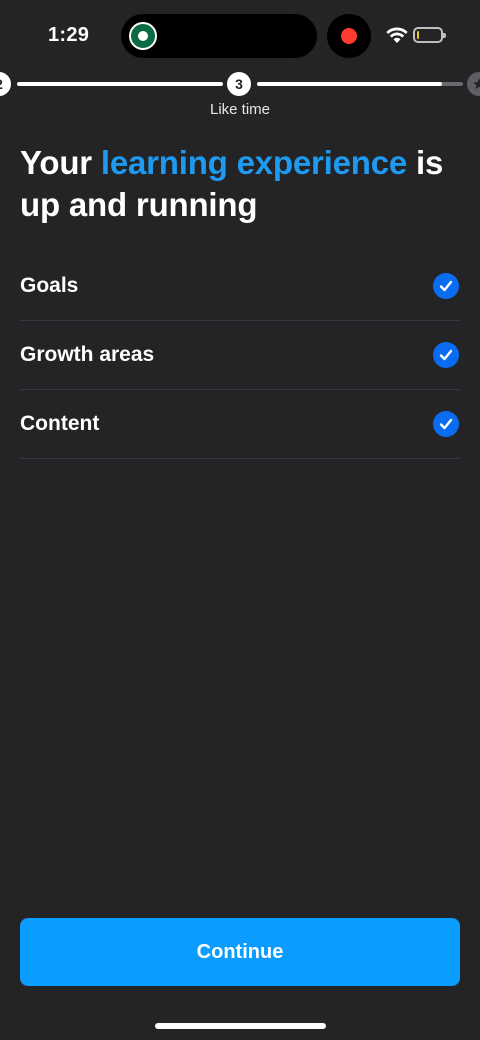  Describe the element at coordinates (87, 354) in the screenshot. I see `checklist-item-label: Growth areas` at that location.